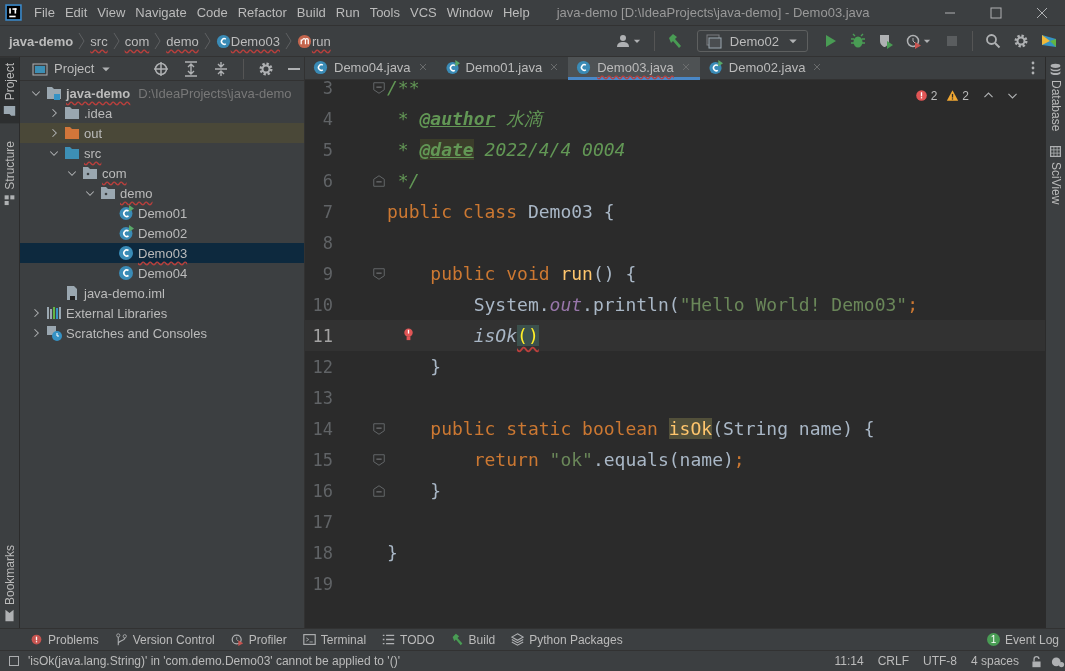 This screenshot has height=671, width=1065. What do you see at coordinates (54, 333) in the screenshot?
I see `scratch-clock-icon` at bounding box center [54, 333].